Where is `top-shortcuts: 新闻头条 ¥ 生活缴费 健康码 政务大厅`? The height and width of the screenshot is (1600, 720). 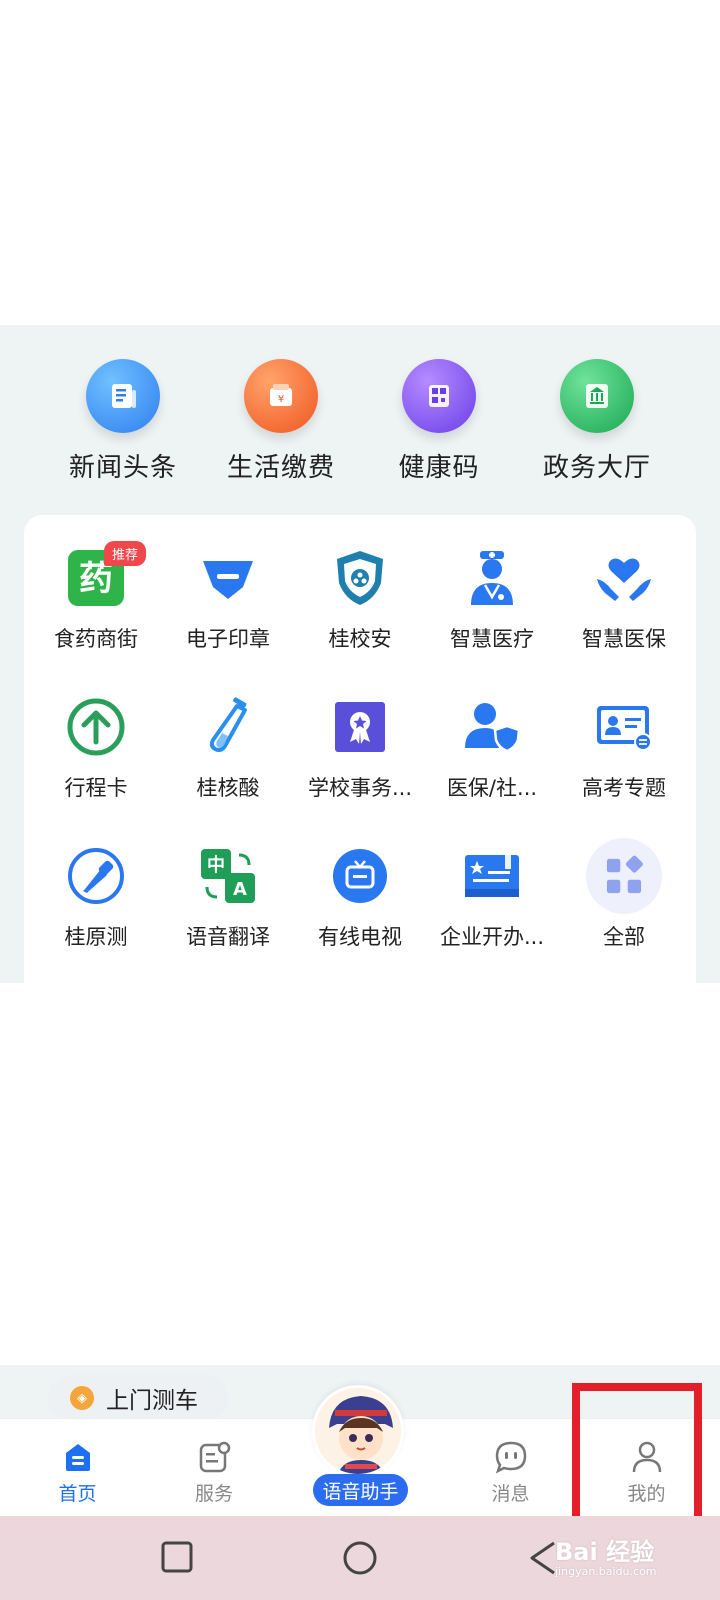 top-shortcuts: 新闻头条 ¥ 生活缴费 健康码 政务大厅 is located at coordinates (360, 420).